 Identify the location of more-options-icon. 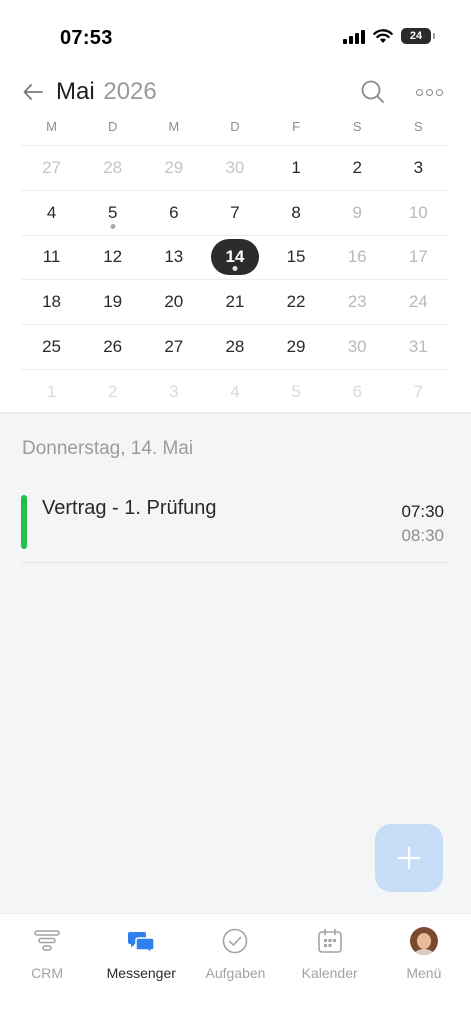
(429, 92).